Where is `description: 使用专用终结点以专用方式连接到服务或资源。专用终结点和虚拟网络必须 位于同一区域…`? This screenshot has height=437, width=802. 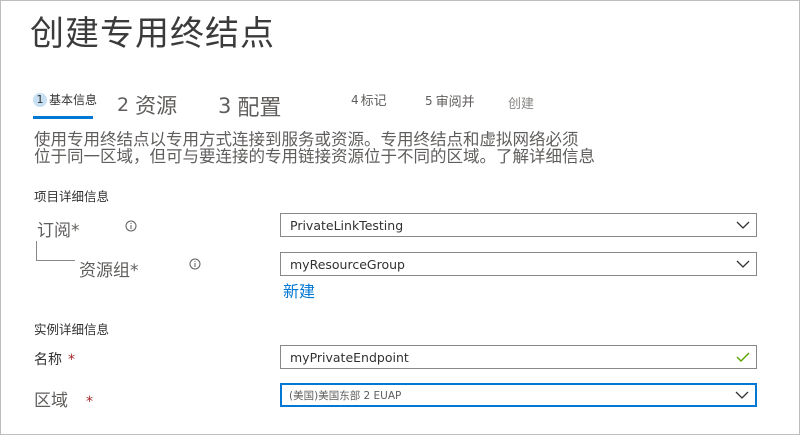
description: 使用专用终结点以专用方式连接到服务或资源。专用终结点和虚拟网络必须 位于同一区域… is located at coordinates (394, 148).